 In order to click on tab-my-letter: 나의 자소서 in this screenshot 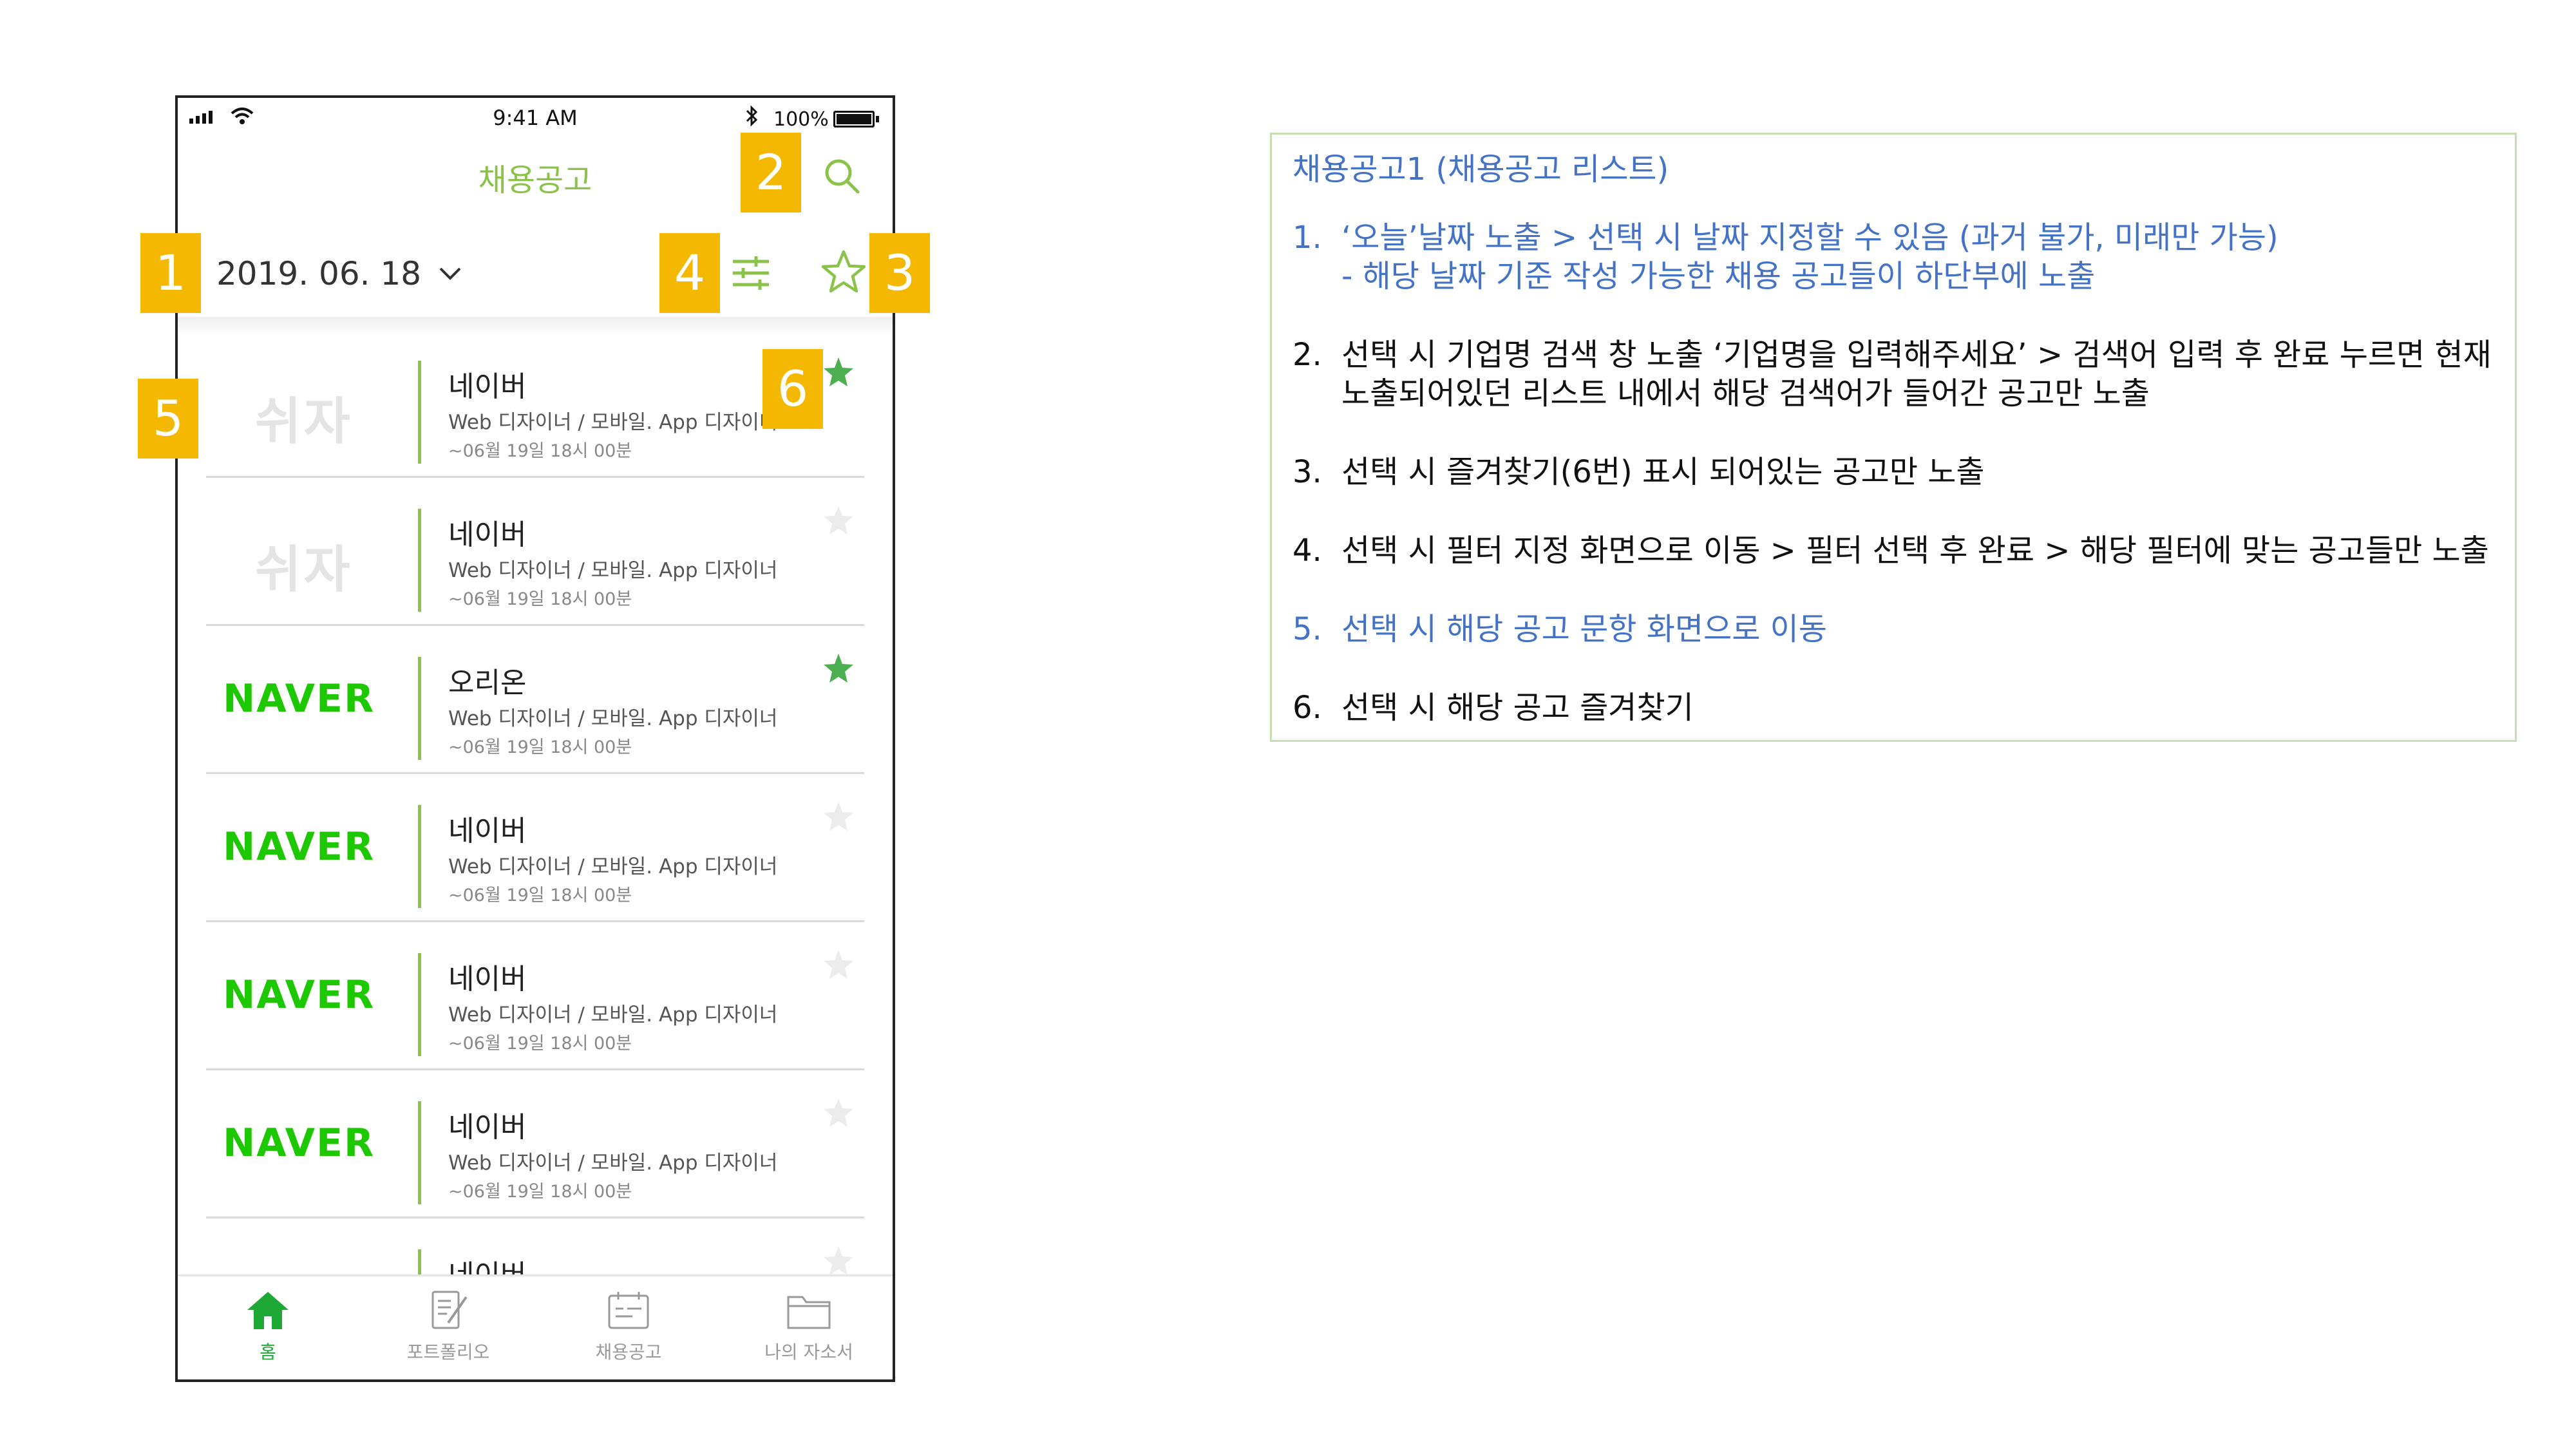, I will do `click(809, 1326)`.